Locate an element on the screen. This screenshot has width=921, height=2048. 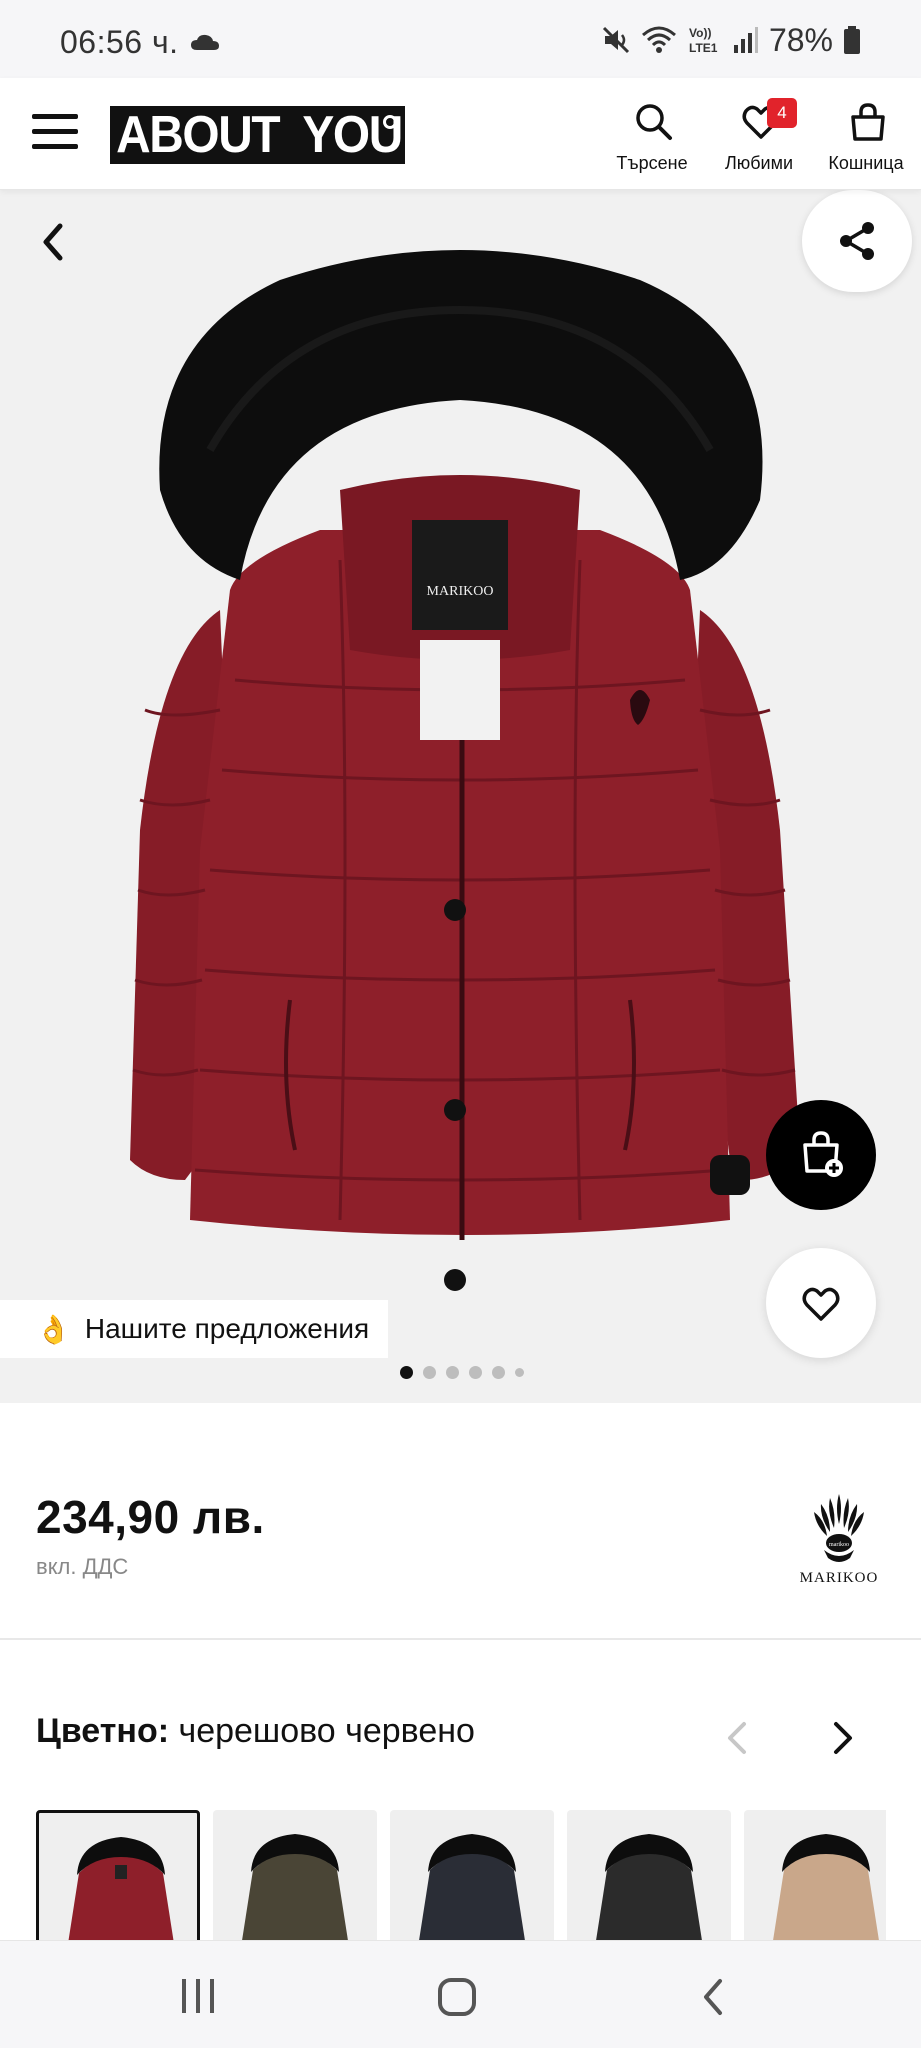
svg-text: Vo)) is located at coordinates (700, 33).